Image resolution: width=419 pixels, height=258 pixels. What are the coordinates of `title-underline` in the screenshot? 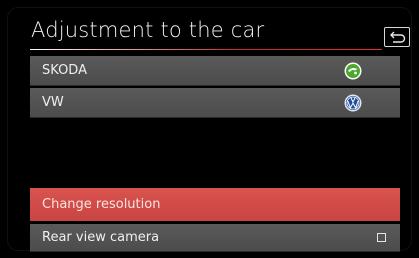 It's located at (206, 49).